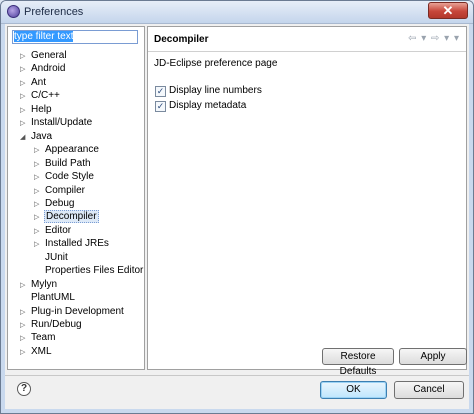  I want to click on tree-item-general: ▷ General, so click(44, 55).